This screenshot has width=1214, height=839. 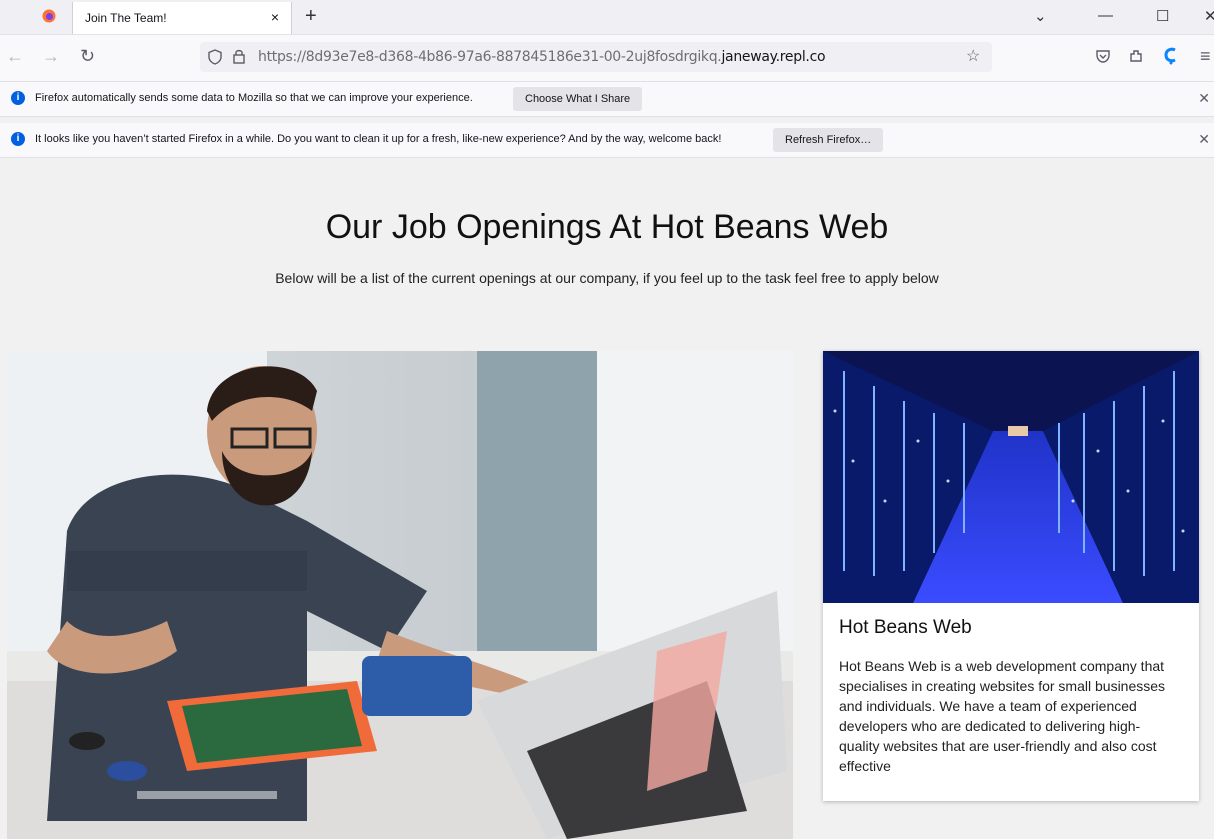 I want to click on new-tab-icon: +, so click(x=311, y=16).